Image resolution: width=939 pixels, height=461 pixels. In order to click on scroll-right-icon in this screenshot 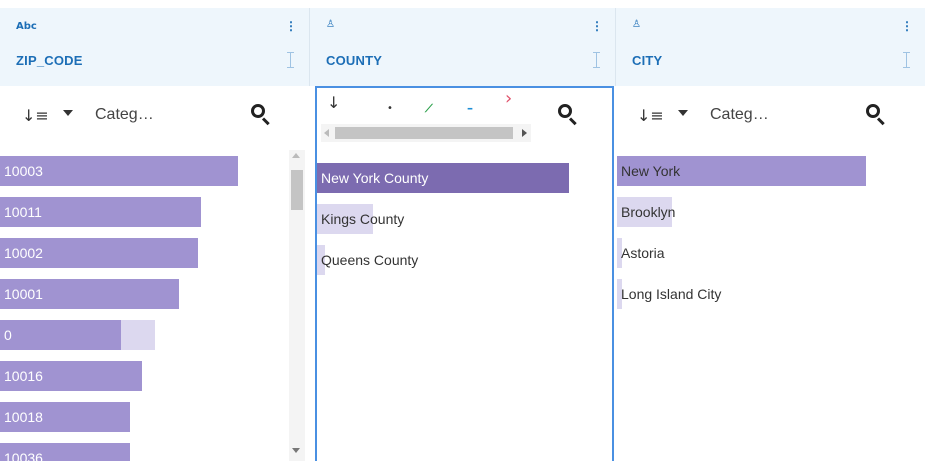, I will do `click(524, 133)`.